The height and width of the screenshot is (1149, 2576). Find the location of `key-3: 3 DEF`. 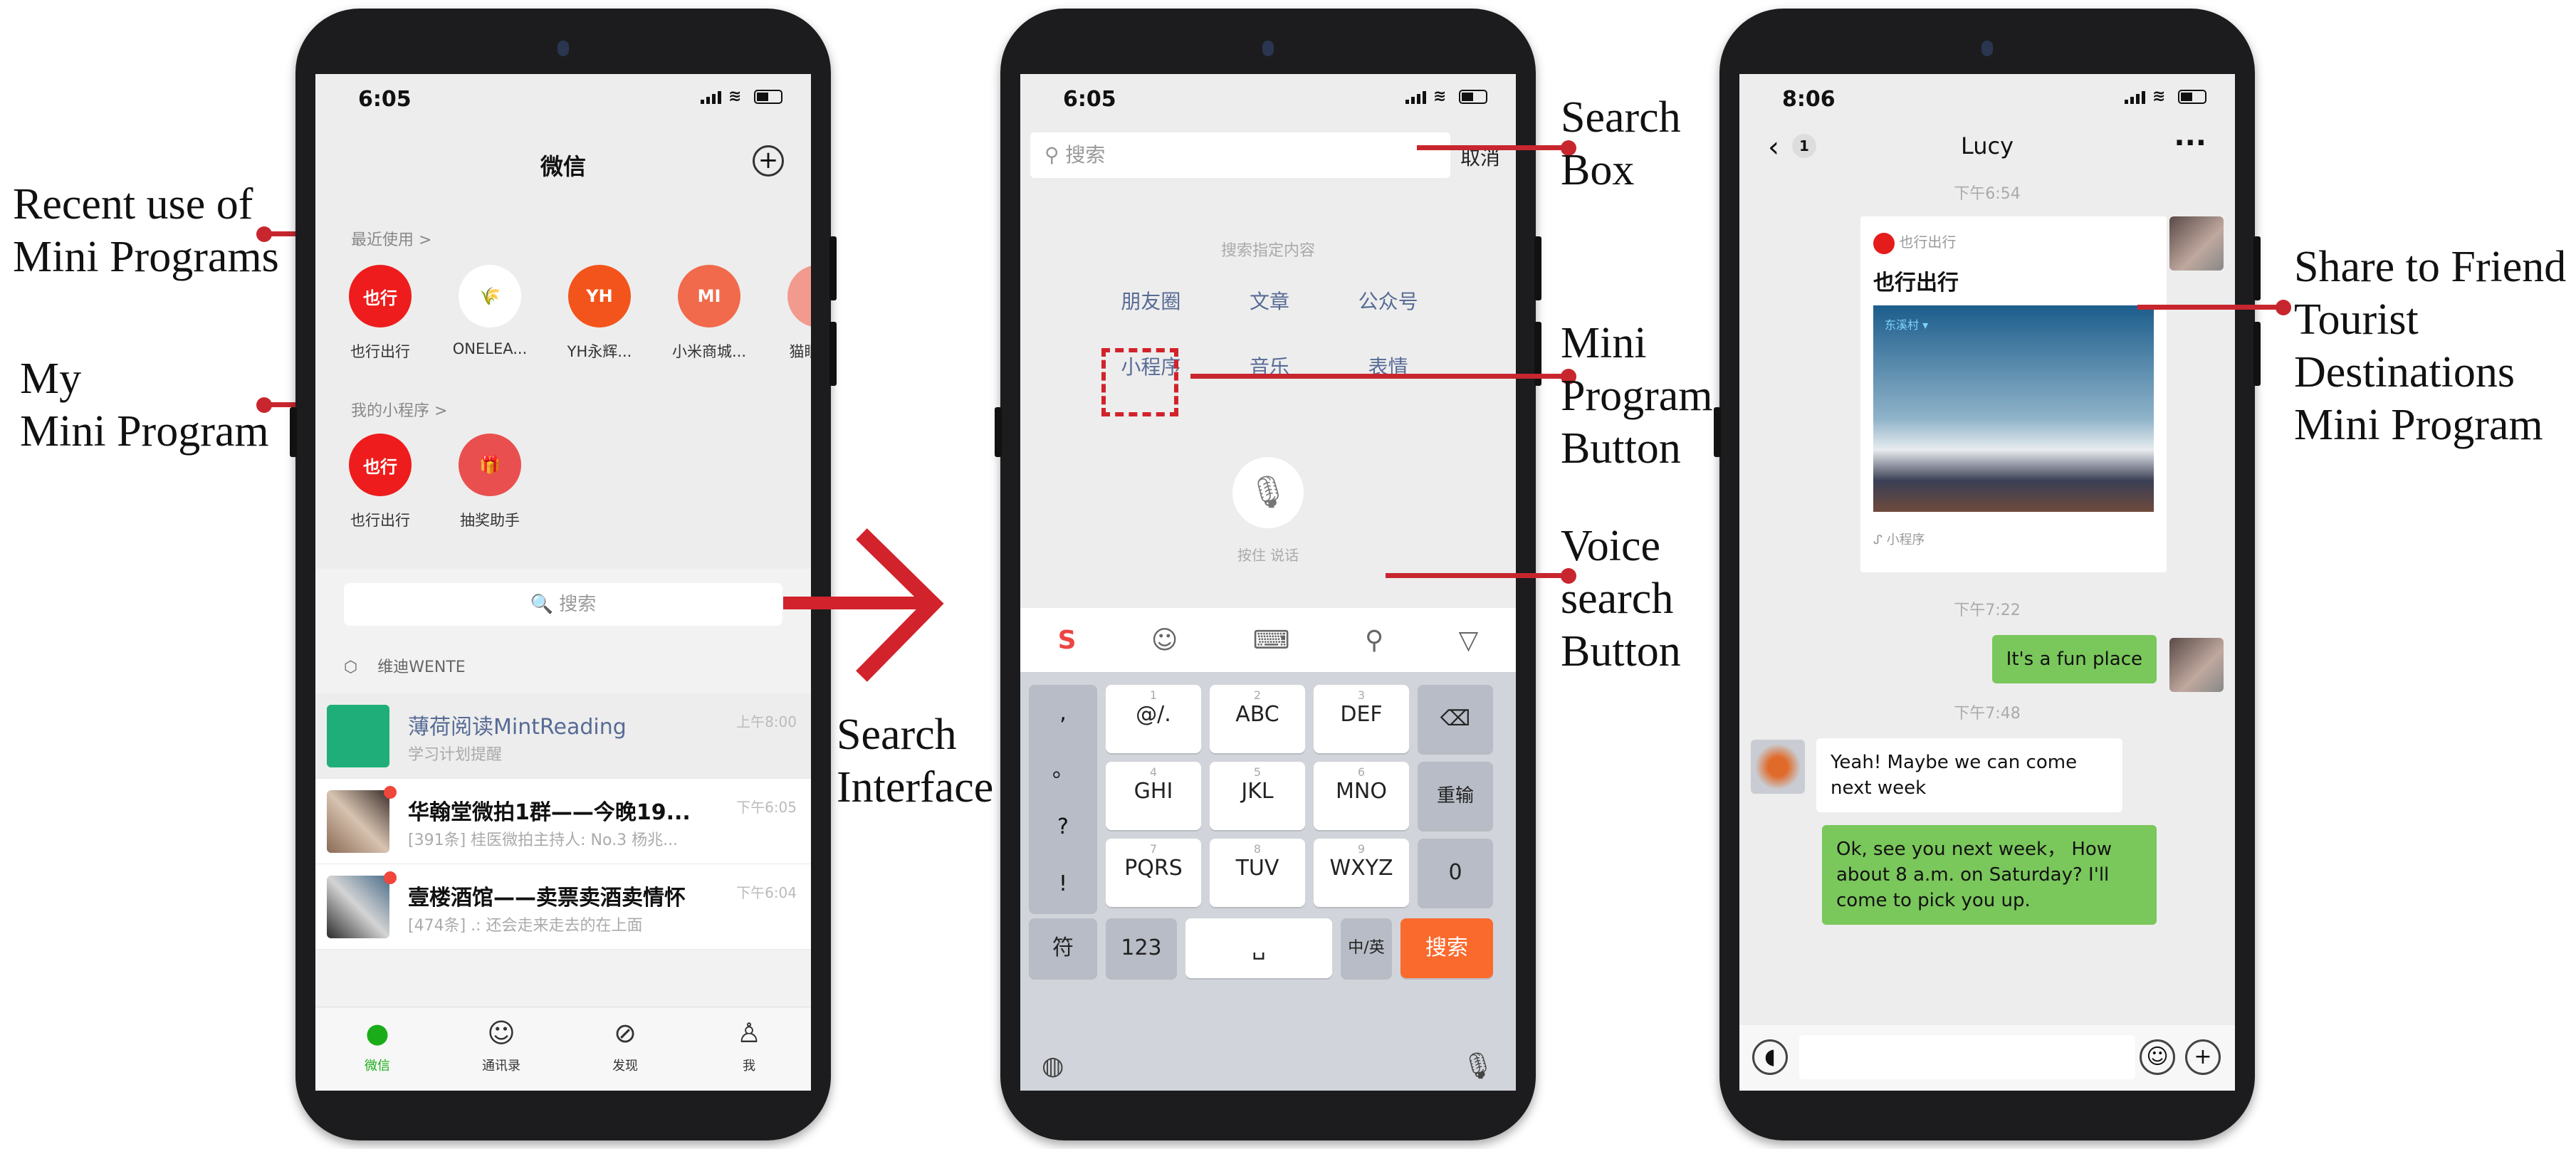

key-3: 3 DEF is located at coordinates (1361, 719).